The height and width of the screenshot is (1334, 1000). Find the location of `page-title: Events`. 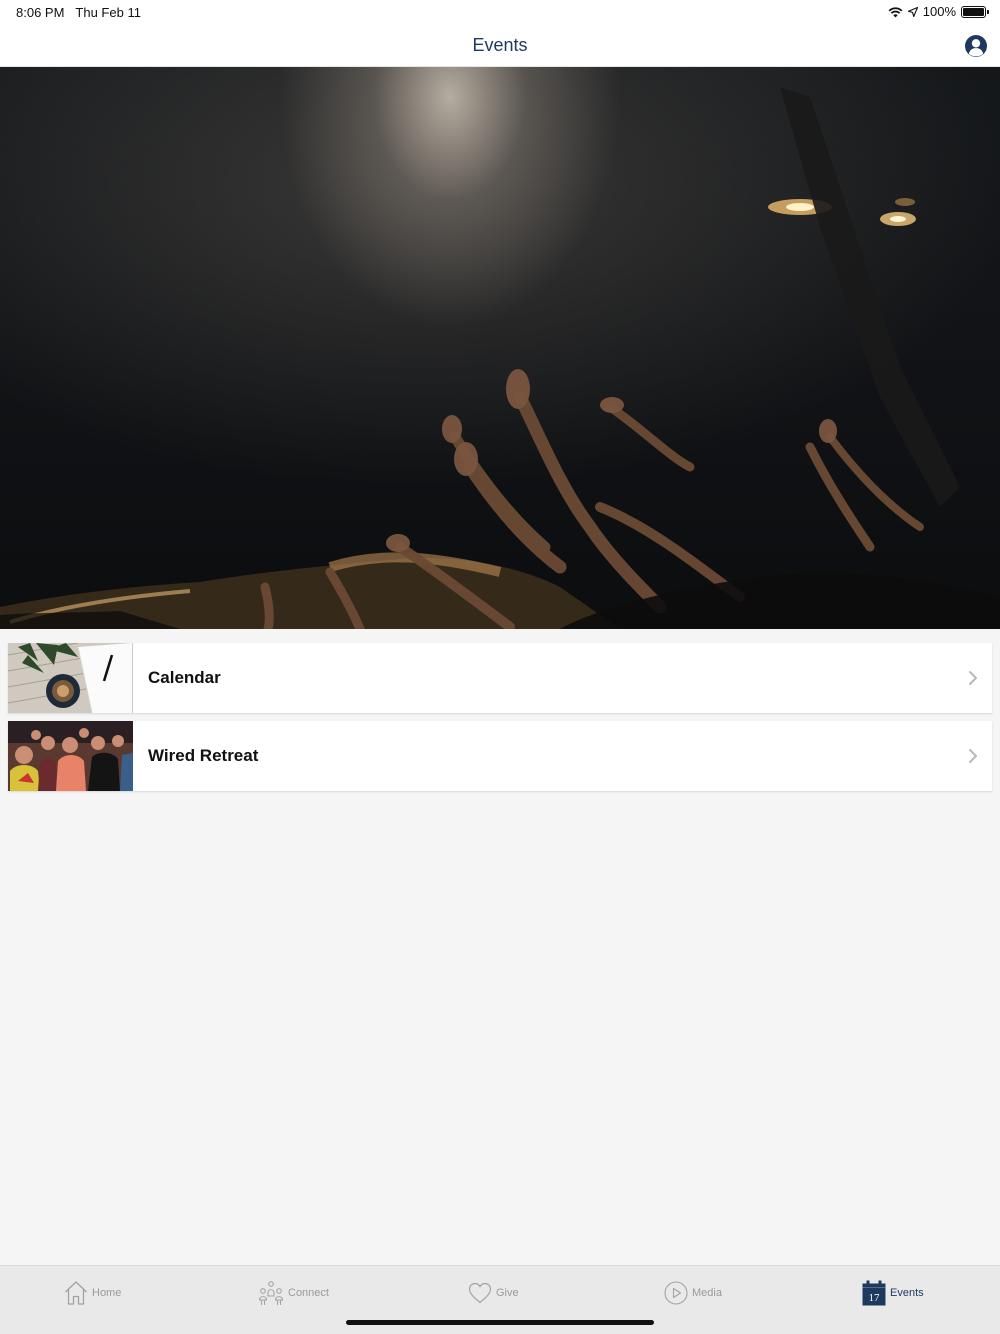

page-title: Events is located at coordinates (500, 45).